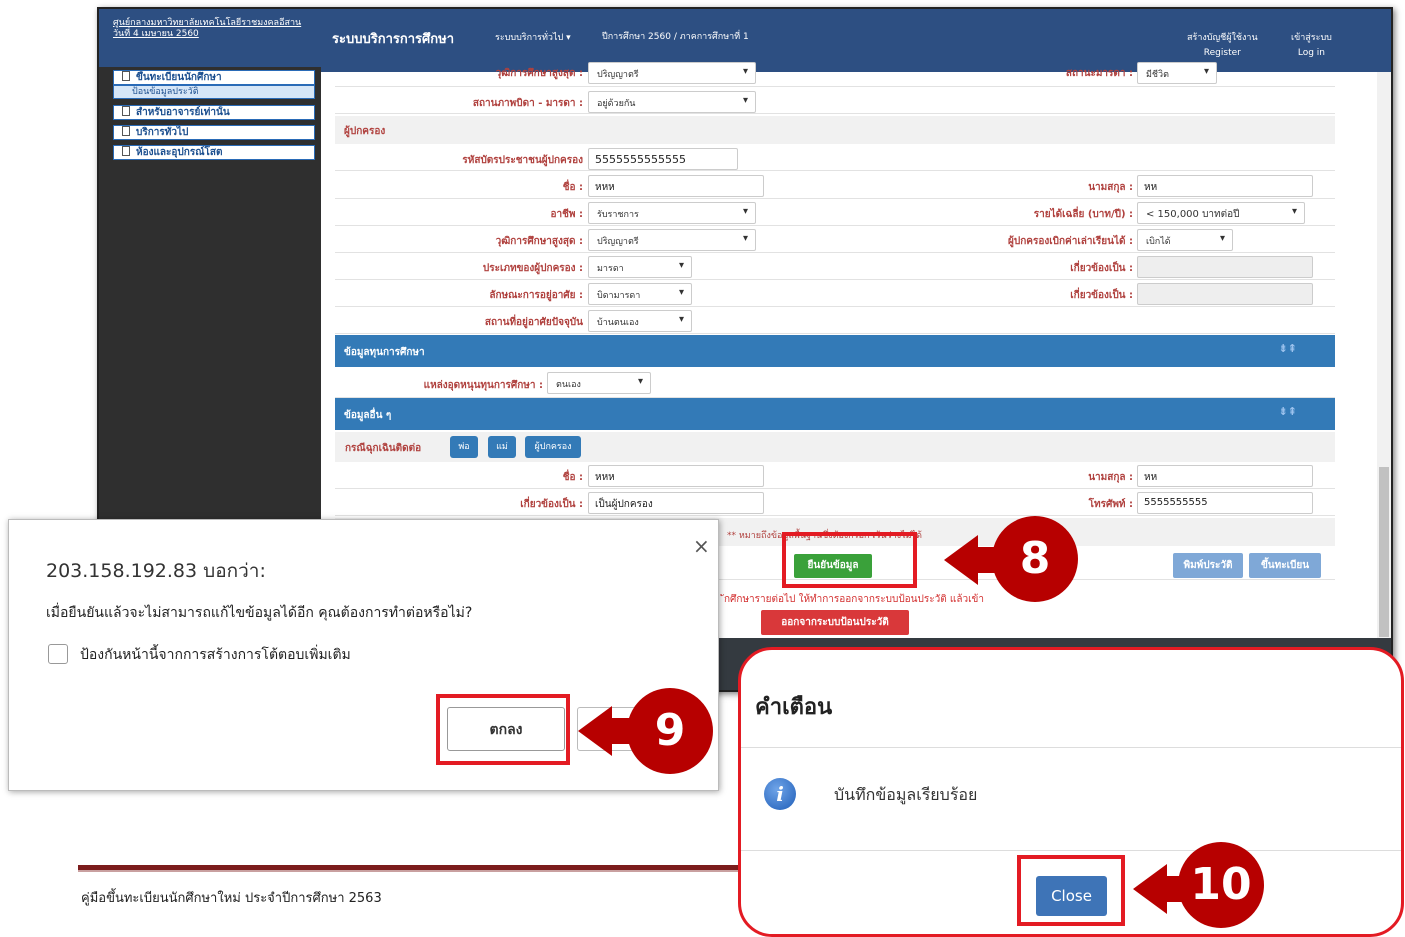 The image size is (1405, 937). Describe the element at coordinates (640, 294) in the screenshot. I see `residence-type-select: บิดามารดา` at that location.